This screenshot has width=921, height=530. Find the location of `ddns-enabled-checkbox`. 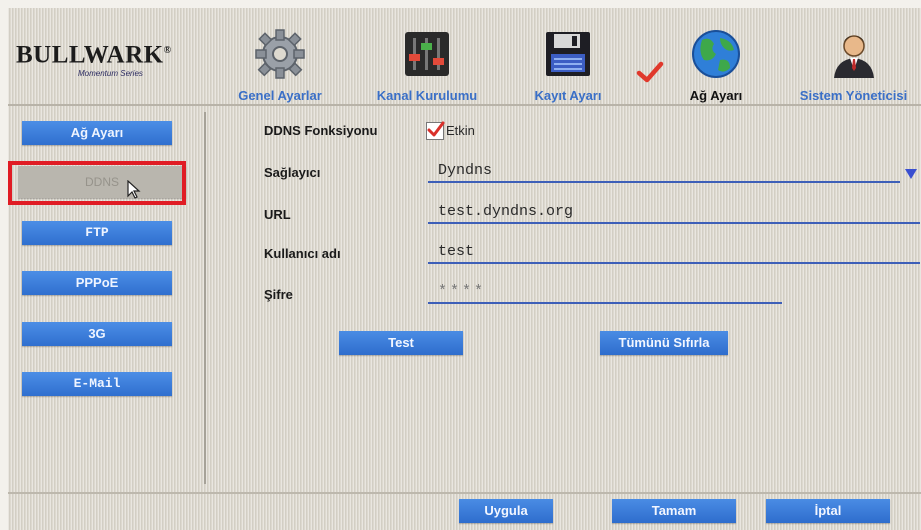

ddns-enabled-checkbox is located at coordinates (435, 130).